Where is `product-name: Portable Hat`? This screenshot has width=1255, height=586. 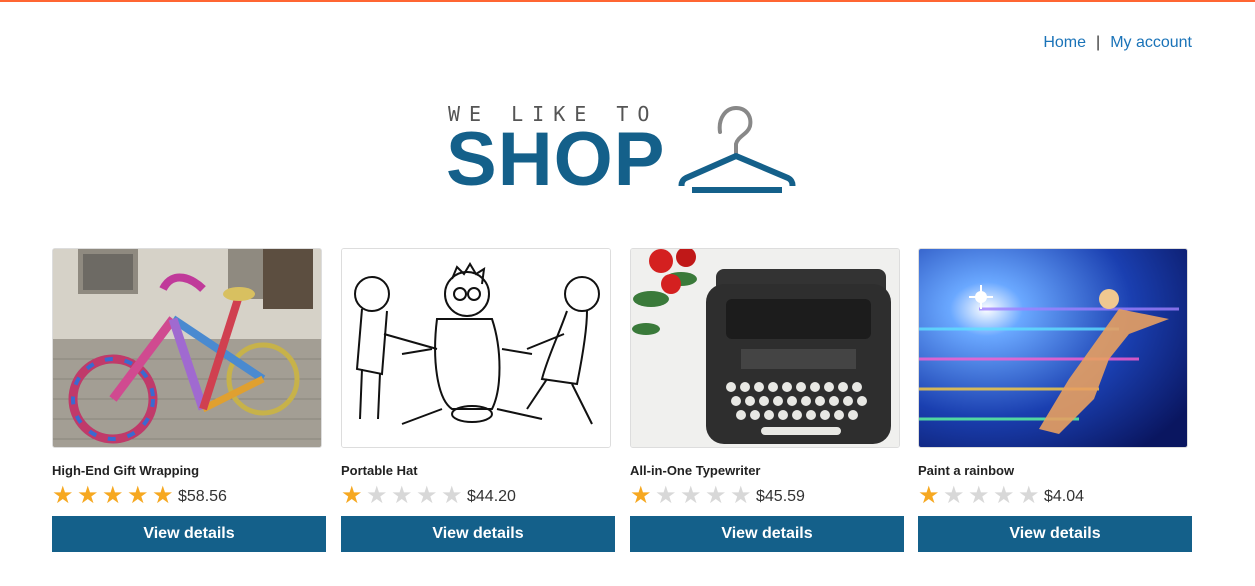 product-name: Portable Hat is located at coordinates (478, 471).